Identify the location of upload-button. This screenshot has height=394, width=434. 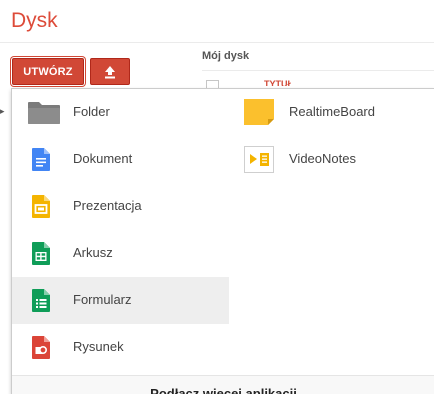
(110, 71).